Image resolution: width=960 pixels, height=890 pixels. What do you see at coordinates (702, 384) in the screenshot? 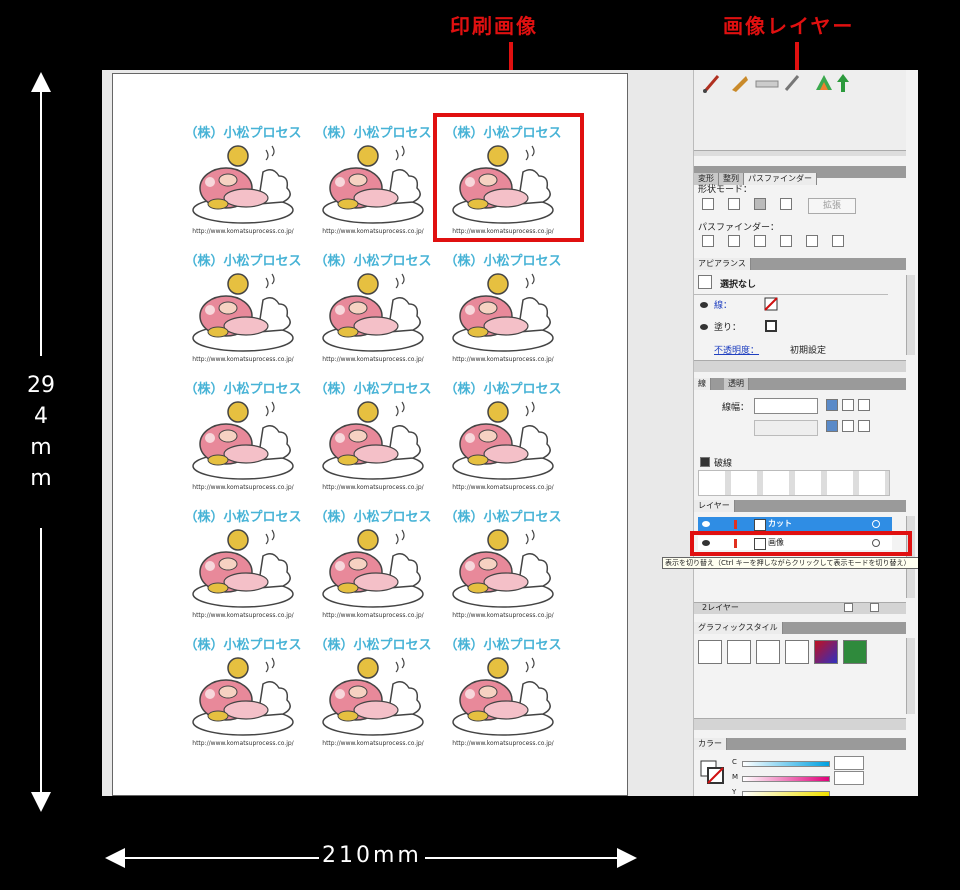
I see `tab-stroke: 線` at bounding box center [702, 384].